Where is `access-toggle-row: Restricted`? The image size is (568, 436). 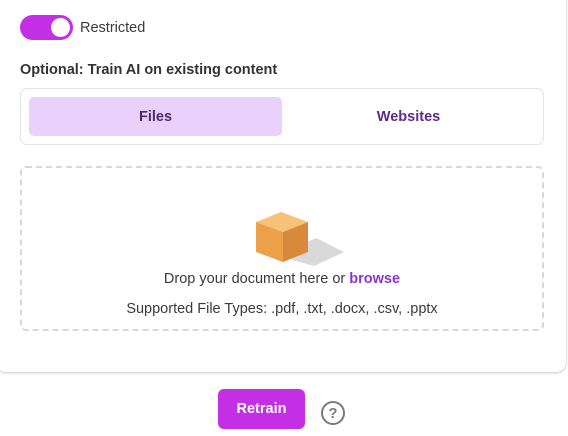
access-toggle-row: Restricted is located at coordinates (82, 27).